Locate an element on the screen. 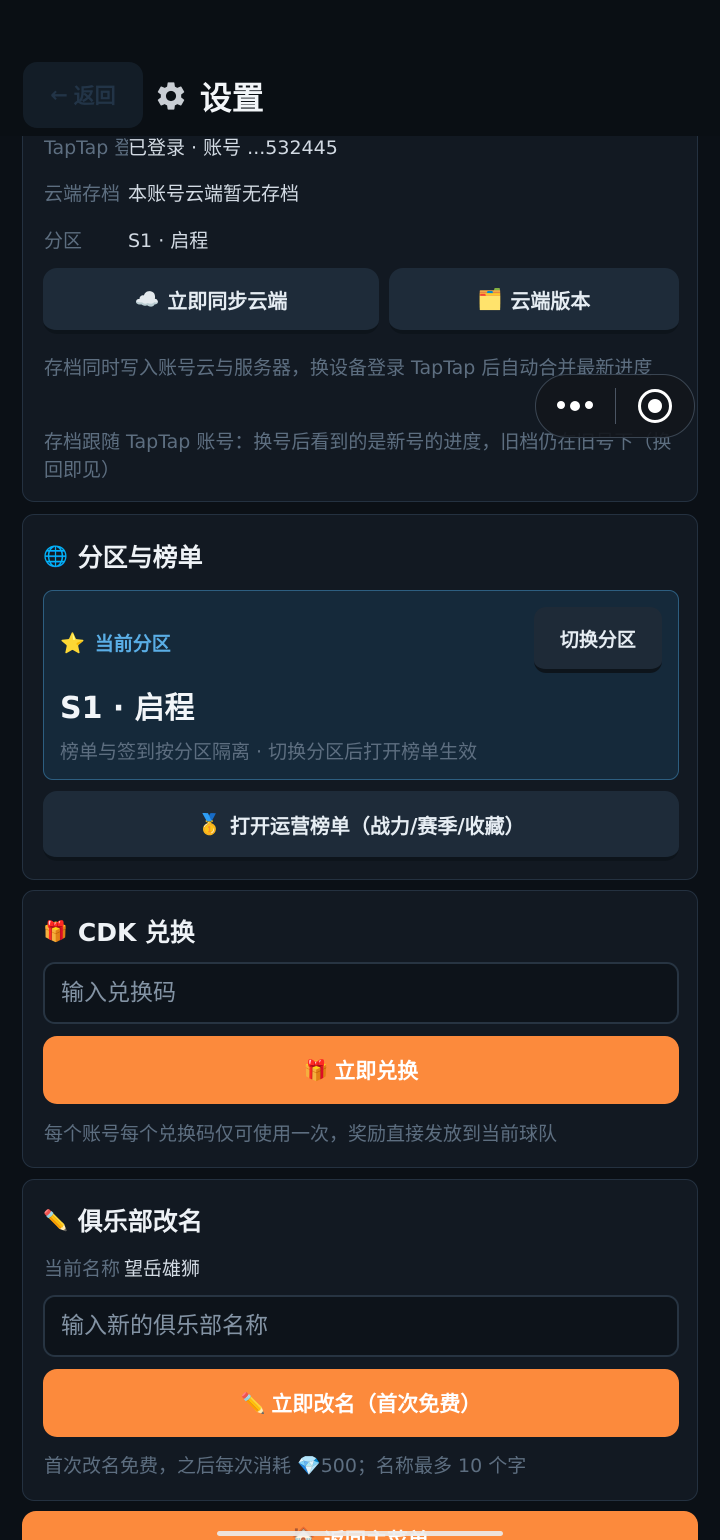  rename-section-title: ✏️ 俱乐部改名 is located at coordinates (123, 1221).